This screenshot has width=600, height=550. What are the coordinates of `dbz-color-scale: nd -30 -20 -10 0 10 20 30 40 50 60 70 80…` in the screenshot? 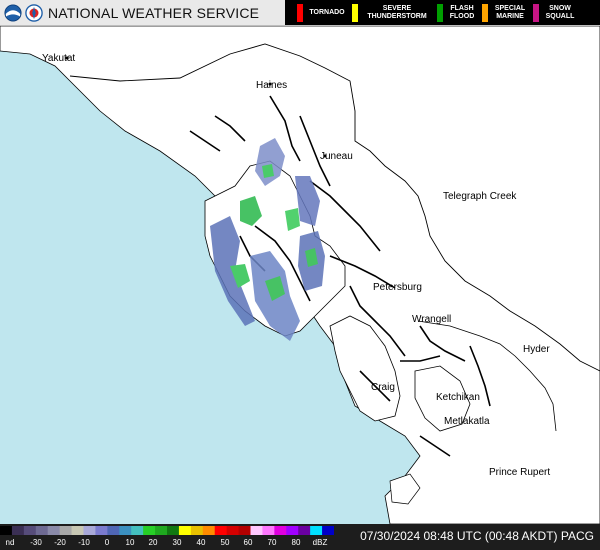 It's located at (167, 537).